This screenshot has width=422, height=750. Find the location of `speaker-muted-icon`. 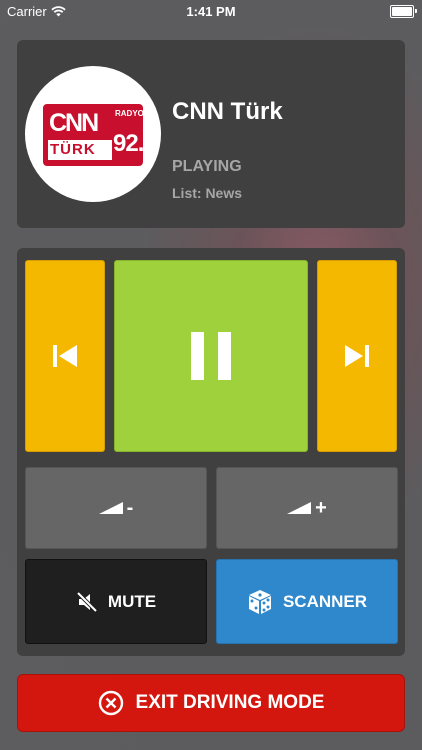

speaker-muted-icon is located at coordinates (87, 601).